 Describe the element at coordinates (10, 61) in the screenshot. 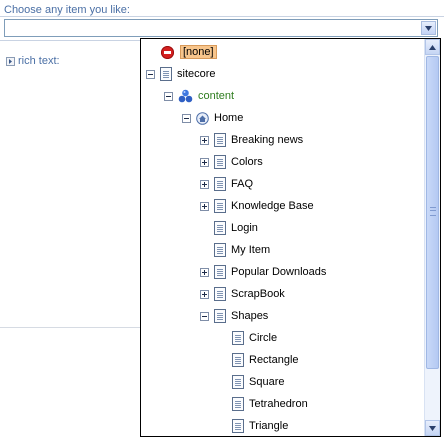

I see `expand-arrow-icon` at that location.